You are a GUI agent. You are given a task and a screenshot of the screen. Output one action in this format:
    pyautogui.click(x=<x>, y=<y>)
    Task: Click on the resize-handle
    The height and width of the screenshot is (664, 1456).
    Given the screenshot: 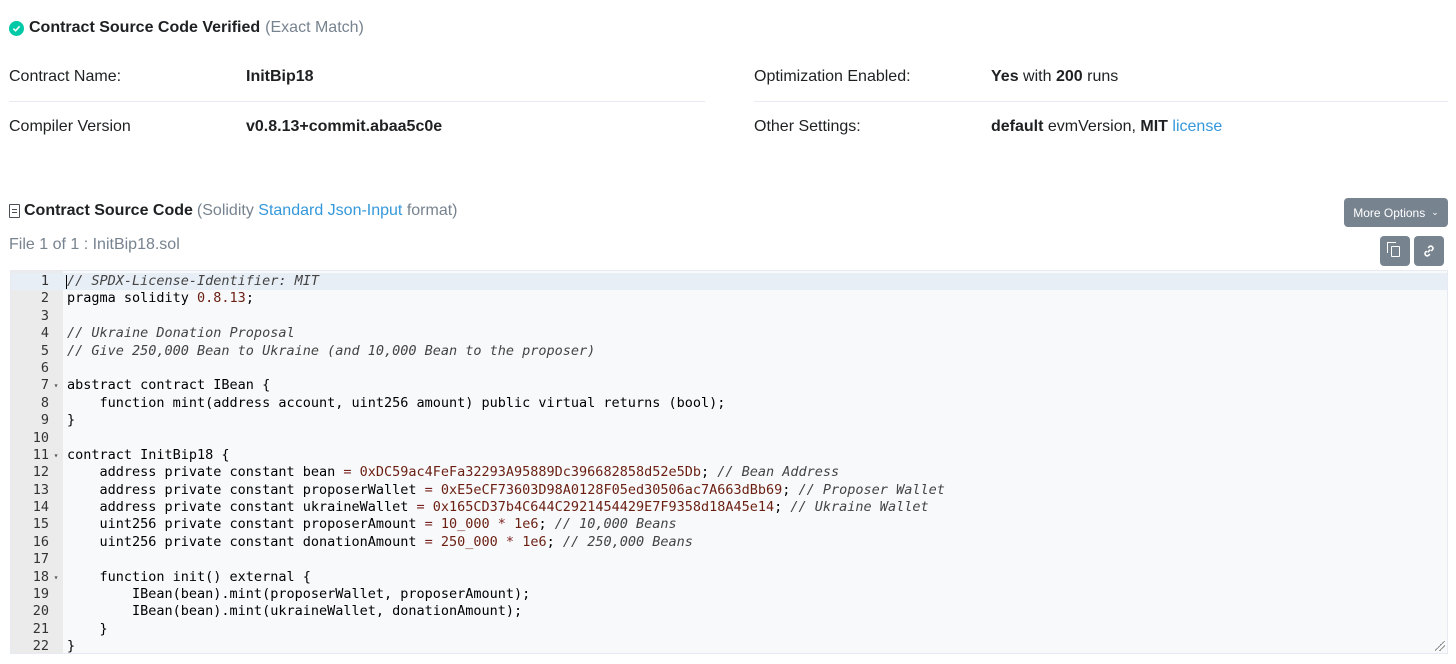 What is the action you would take?
    pyautogui.click(x=1440, y=646)
    